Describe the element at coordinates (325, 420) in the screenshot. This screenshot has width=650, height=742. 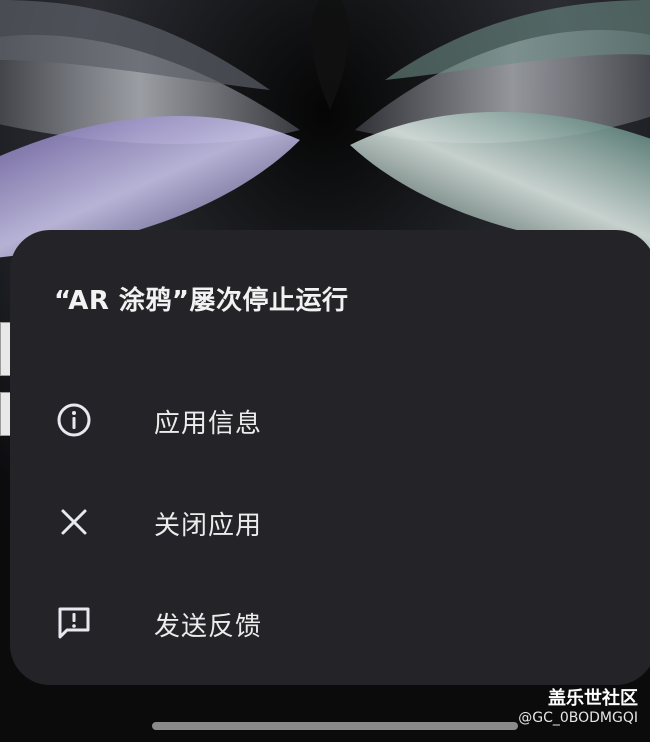
I see `app-info-button: 应用信息` at that location.